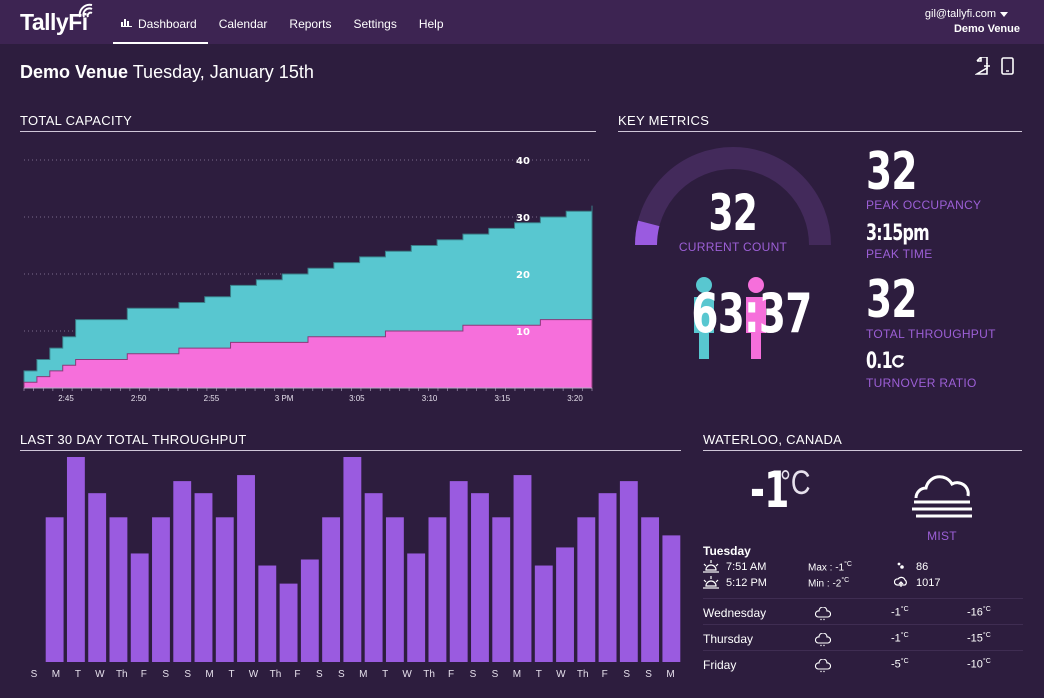 The width and height of the screenshot is (1044, 698). Describe the element at coordinates (983, 66) in the screenshot. I see `add-file-icon` at that location.